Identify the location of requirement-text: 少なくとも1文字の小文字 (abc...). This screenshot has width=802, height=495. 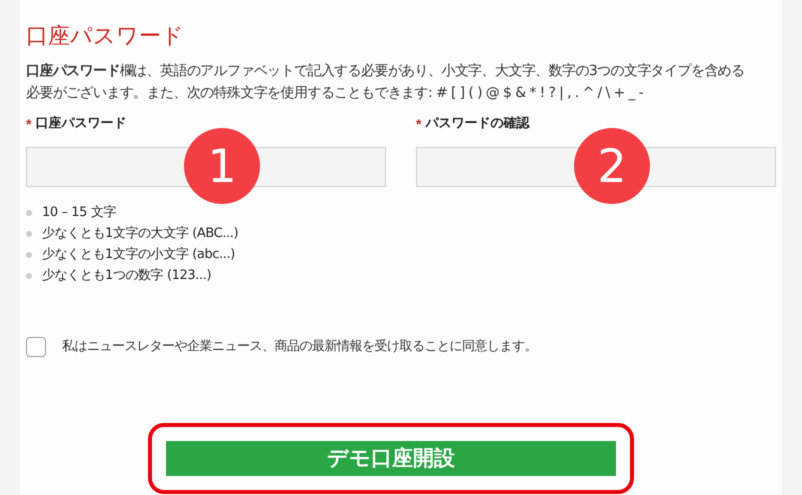
(138, 255).